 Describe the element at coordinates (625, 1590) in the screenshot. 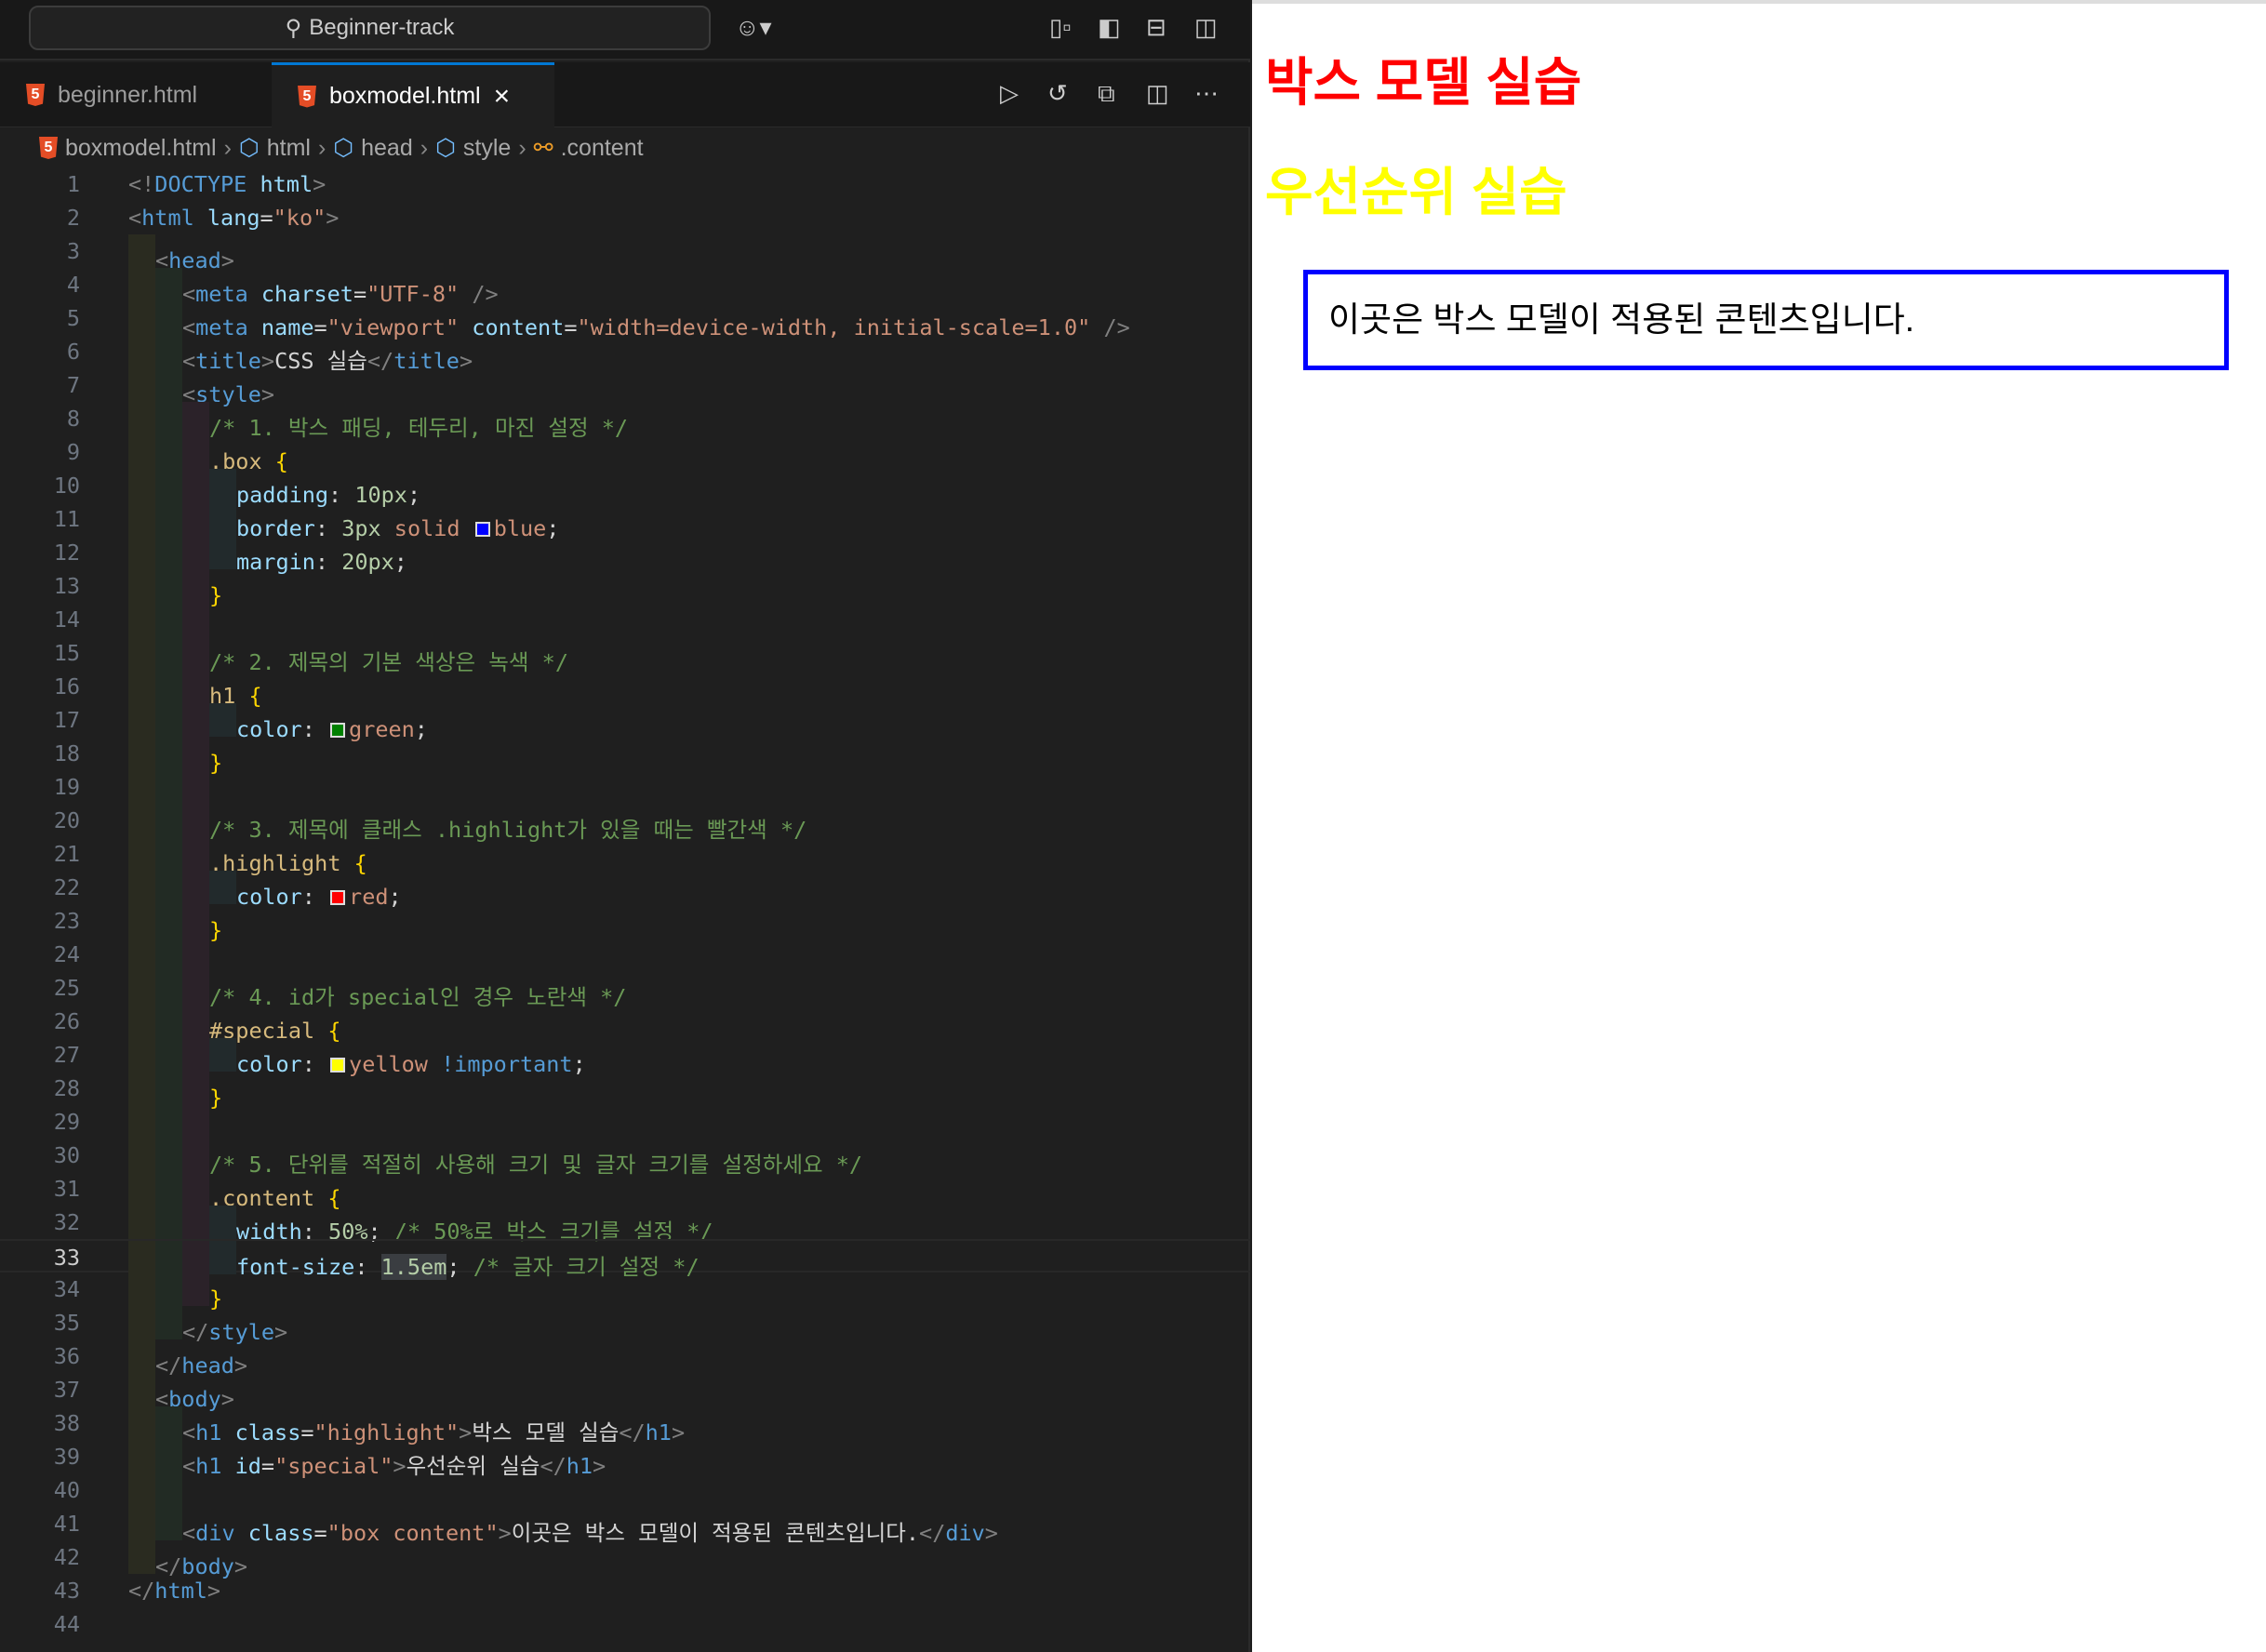

I see `code-line: 43 </html>` at that location.